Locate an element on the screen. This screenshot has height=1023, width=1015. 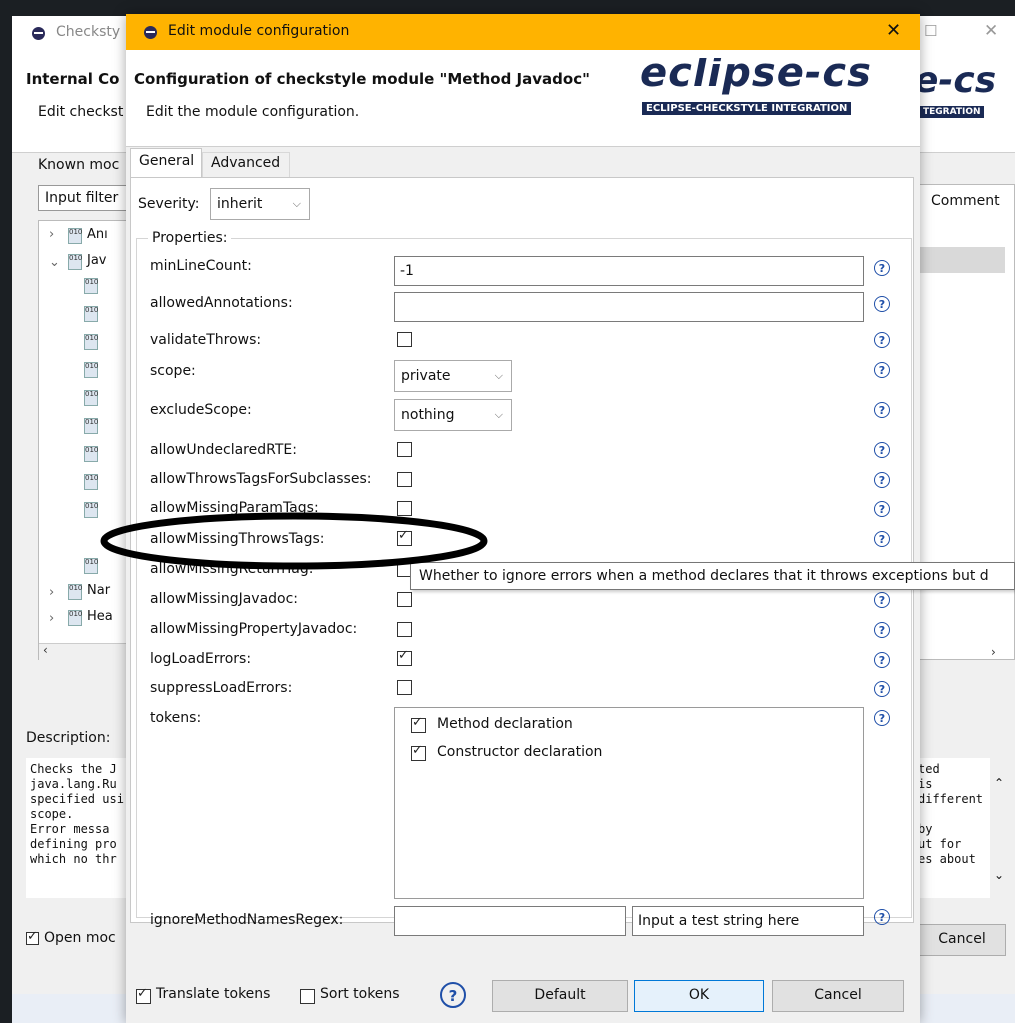
description-scrollbar: ⌃ ⌄ is located at coordinates (1000, 828).